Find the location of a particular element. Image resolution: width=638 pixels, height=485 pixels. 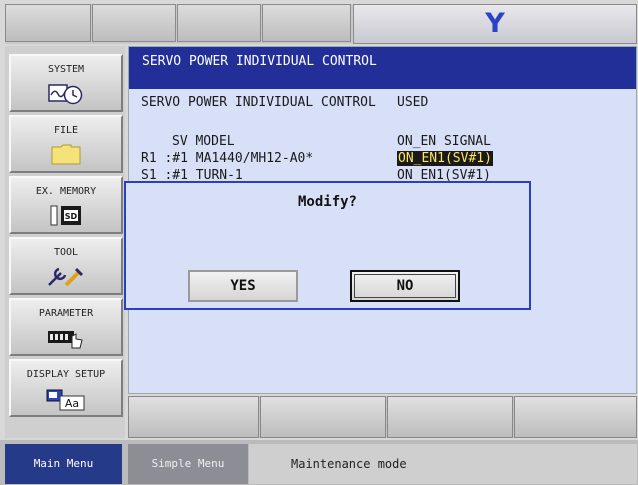

axis-indicator: Y is located at coordinates (495, 24).